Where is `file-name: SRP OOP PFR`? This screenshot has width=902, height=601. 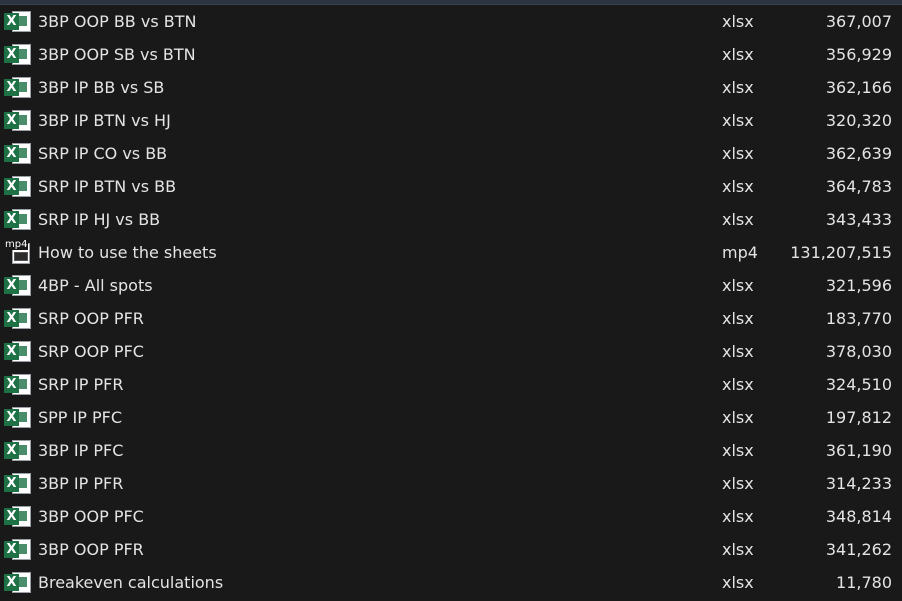
file-name: SRP OOP PFR is located at coordinates (91, 318).